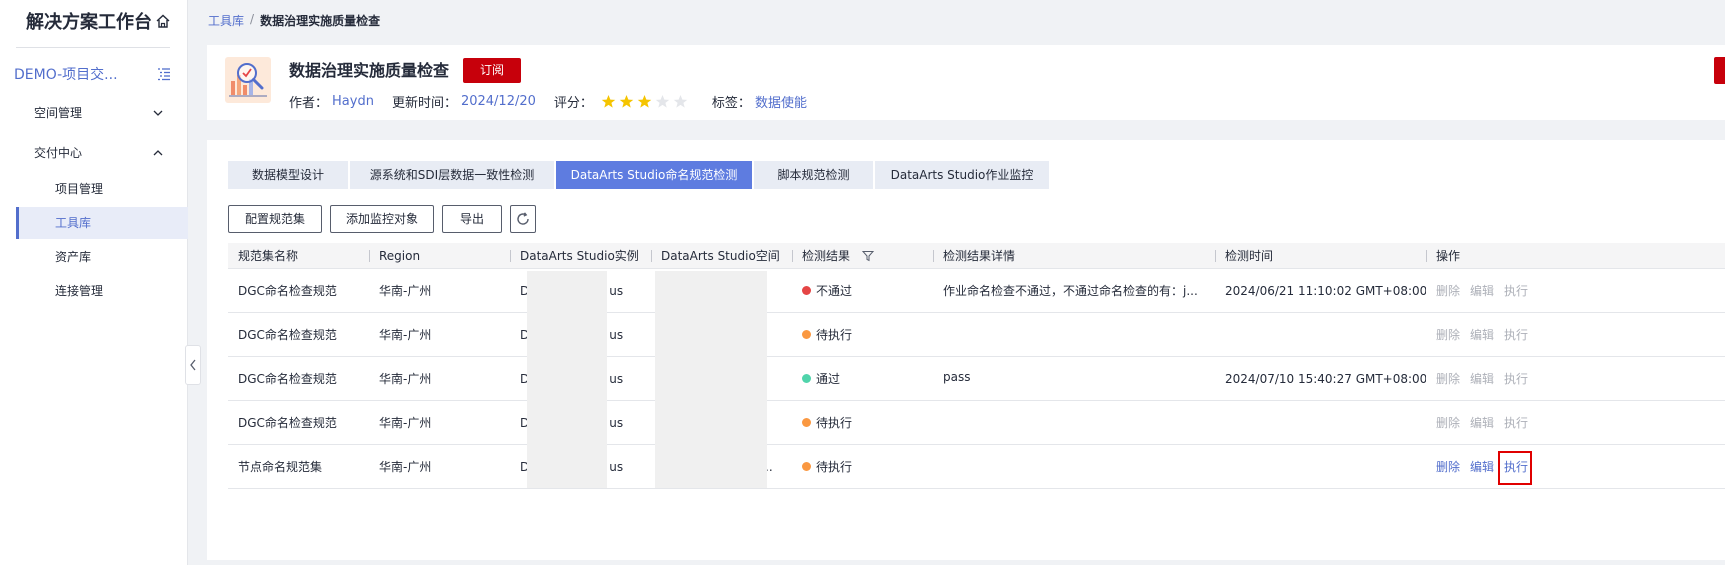  Describe the element at coordinates (834, 291) in the screenshot. I see `status-text: 不通过` at that location.